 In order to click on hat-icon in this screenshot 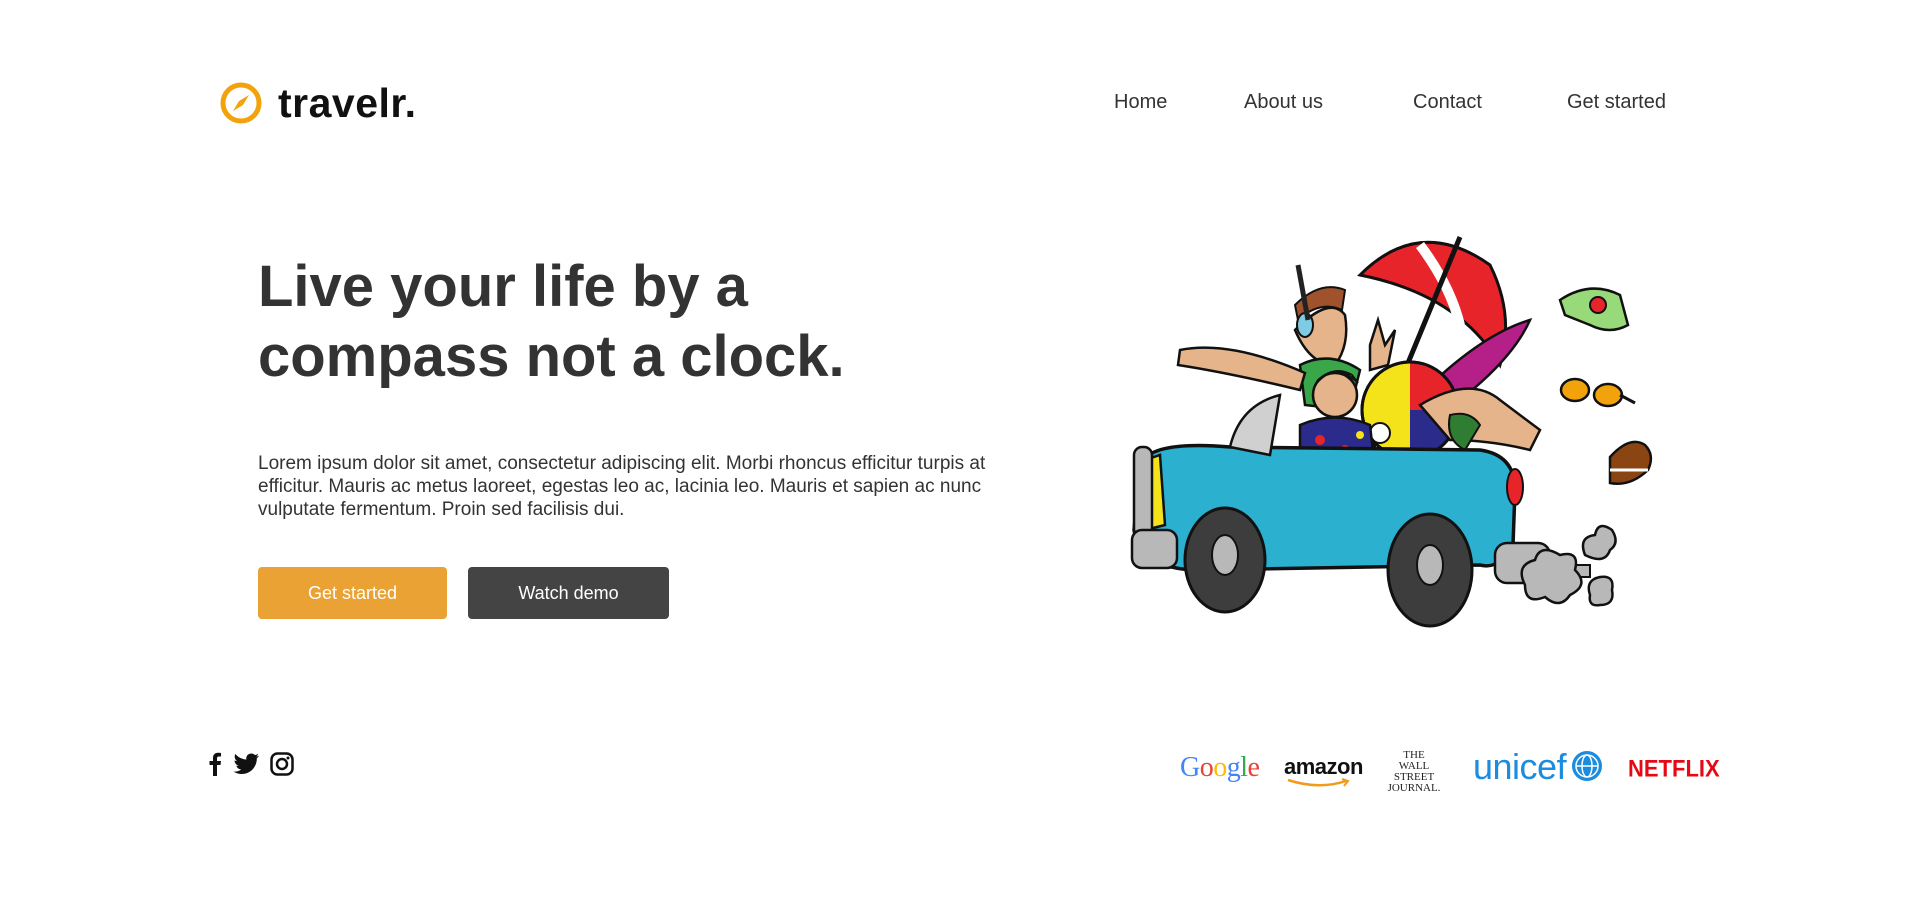, I will do `click(1594, 309)`.